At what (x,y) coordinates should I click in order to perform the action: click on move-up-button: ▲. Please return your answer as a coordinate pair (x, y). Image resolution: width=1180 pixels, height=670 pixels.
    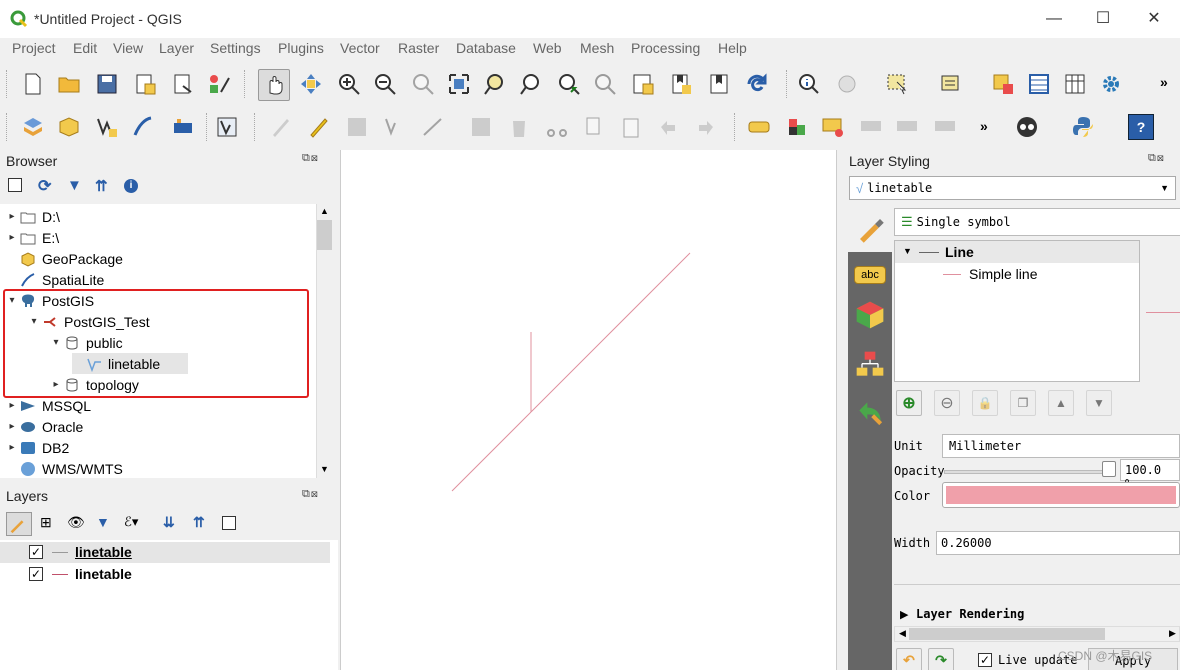
    Looking at the image, I should click on (1061, 403).